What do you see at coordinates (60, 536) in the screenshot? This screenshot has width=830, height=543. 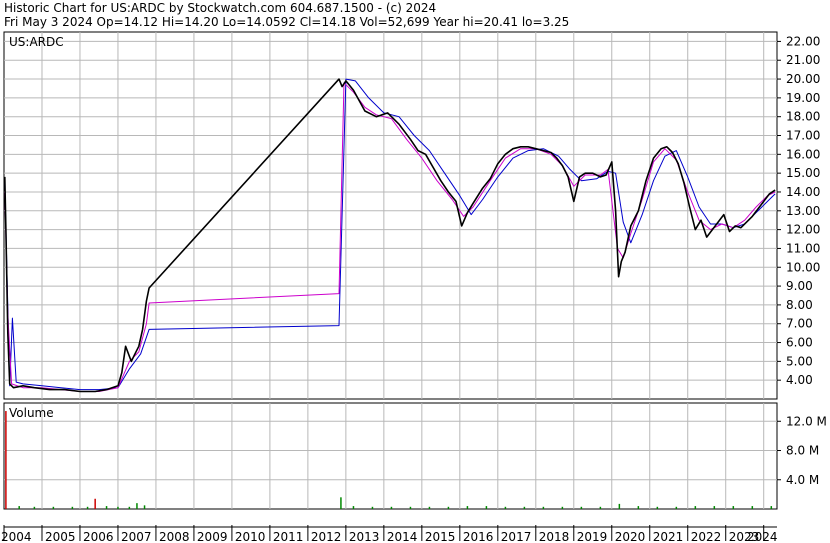 I see `year-tick-label: 2005` at bounding box center [60, 536].